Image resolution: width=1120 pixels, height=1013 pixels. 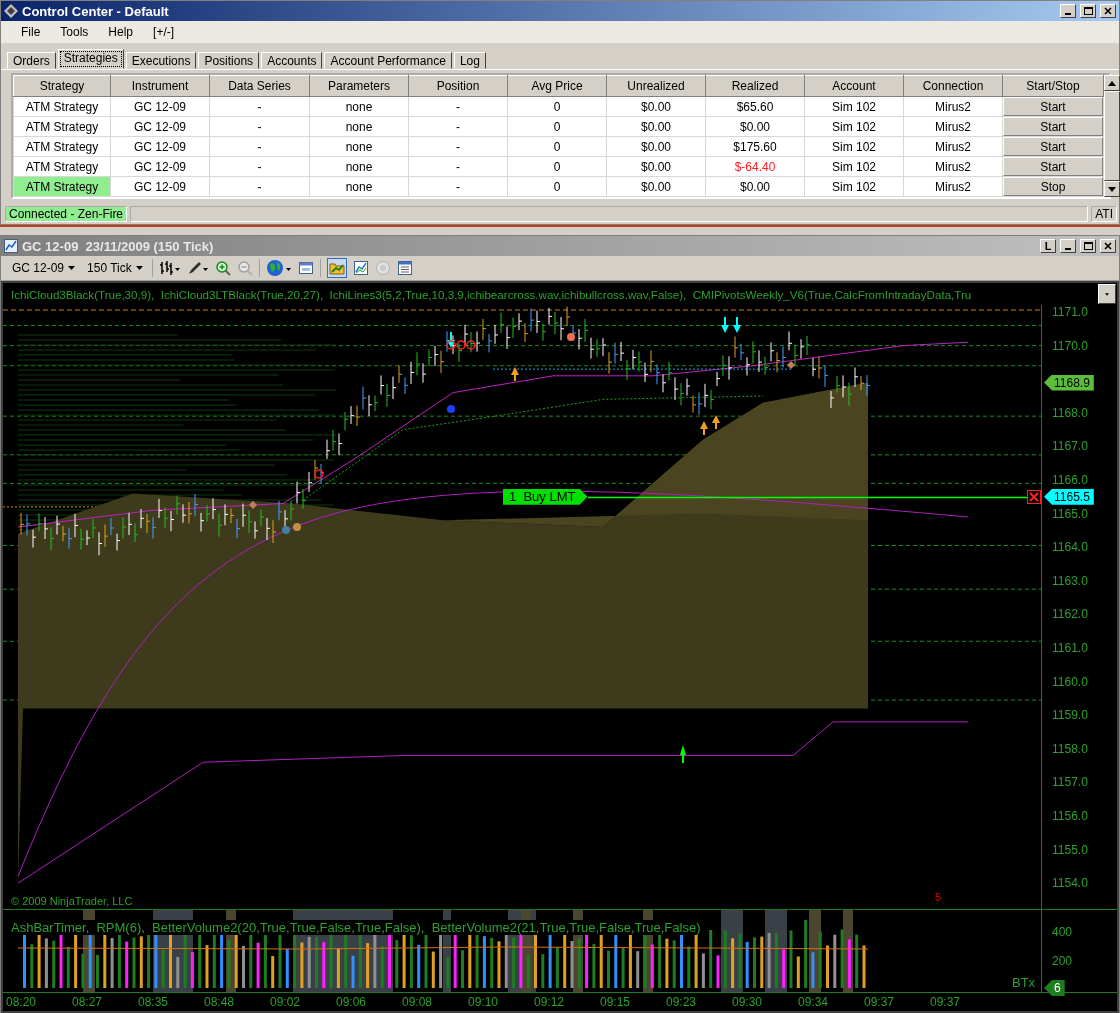 What do you see at coordinates (1070, 681) in the screenshot?
I see `price-label: 1160.0` at bounding box center [1070, 681].